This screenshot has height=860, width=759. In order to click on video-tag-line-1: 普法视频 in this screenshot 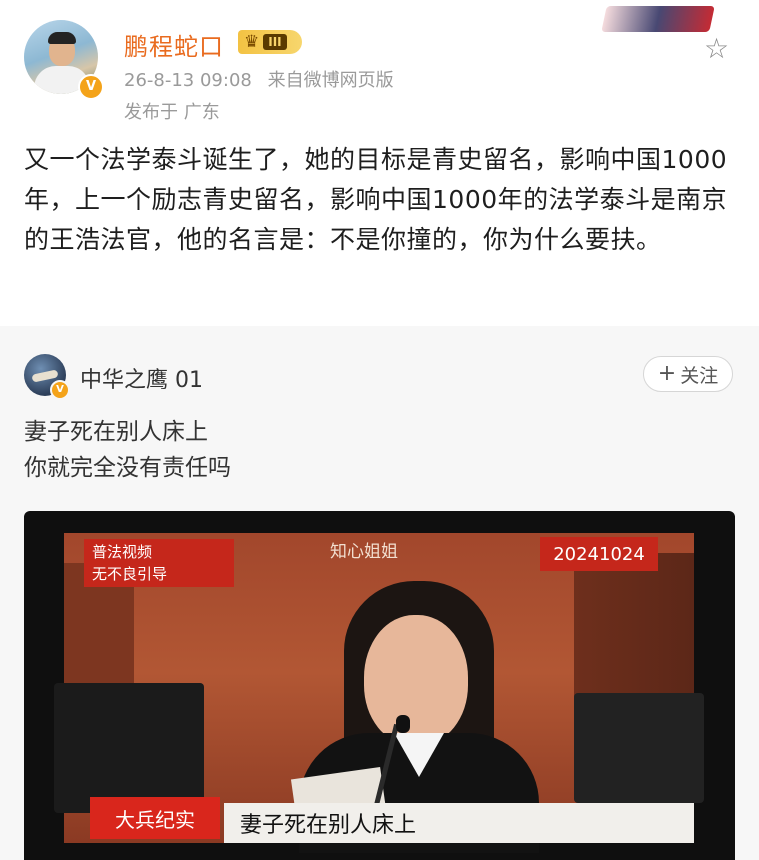, I will do `click(122, 552)`.